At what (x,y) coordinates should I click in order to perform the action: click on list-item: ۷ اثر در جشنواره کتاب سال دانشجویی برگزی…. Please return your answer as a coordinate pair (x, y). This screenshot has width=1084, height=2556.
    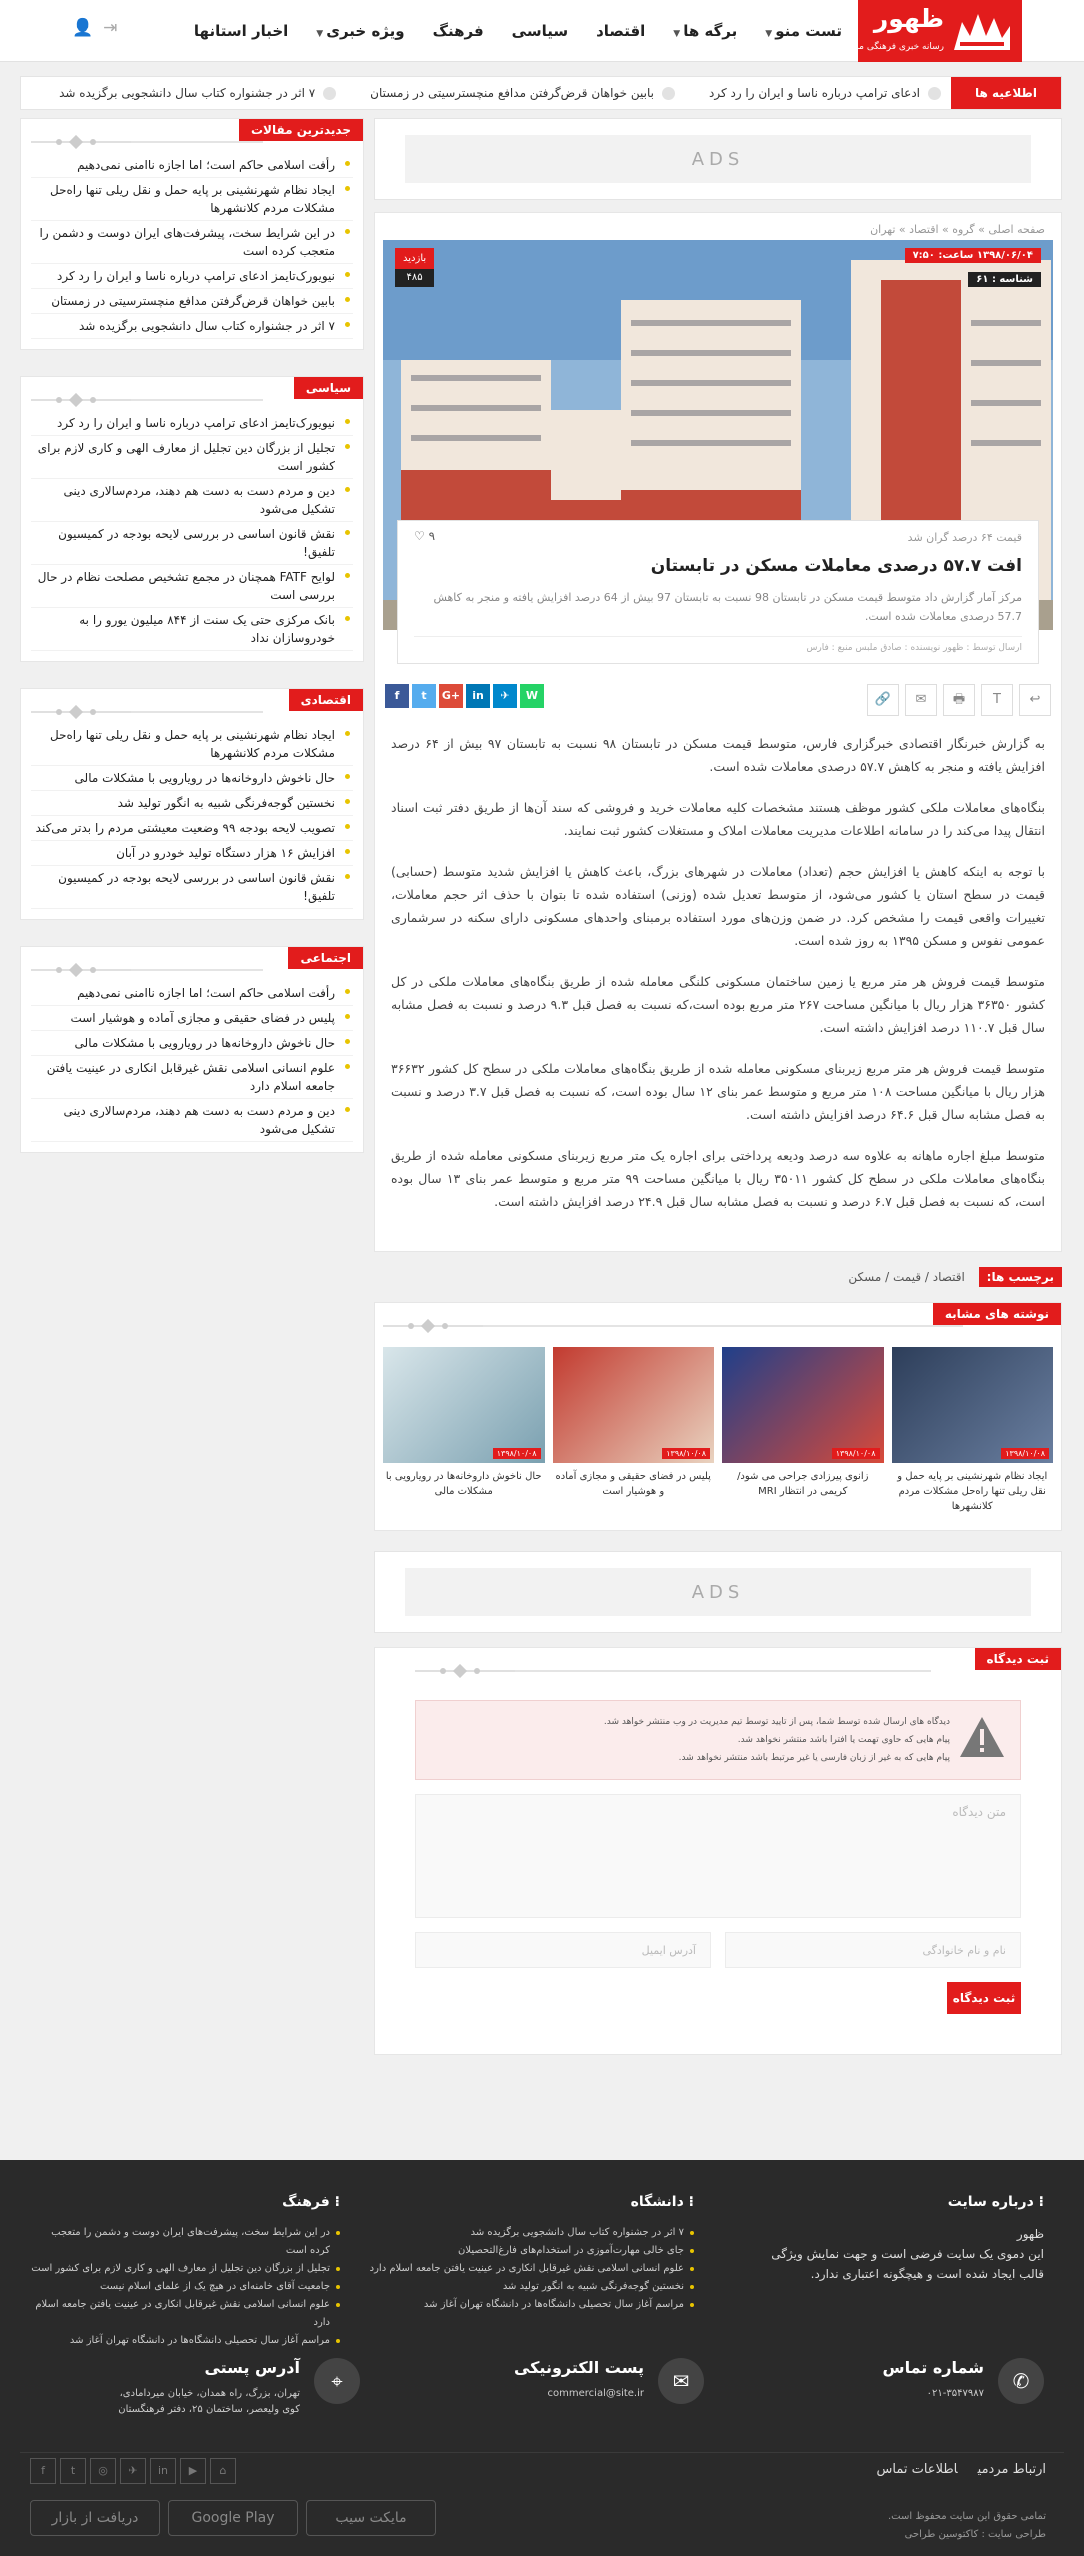
    Looking at the image, I should click on (192, 326).